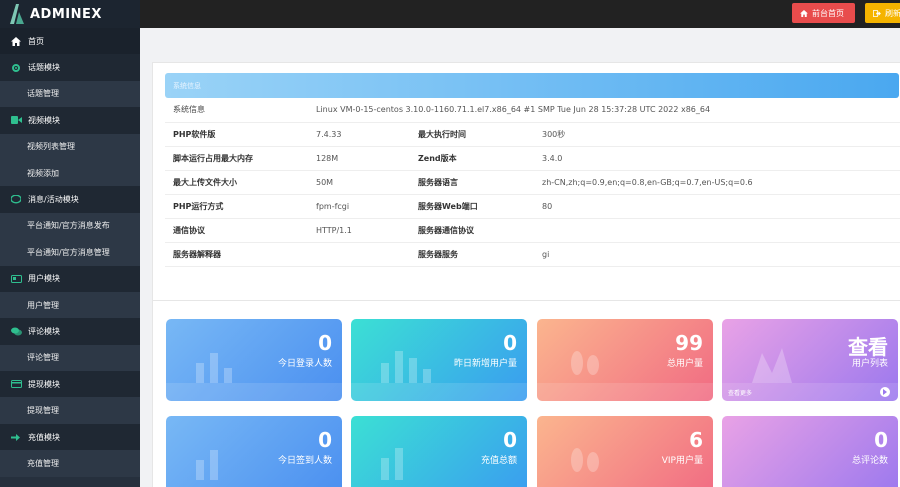 This screenshot has height=487, width=900. What do you see at coordinates (359, 134) in the screenshot?
I see `info-value: 7.4.33` at bounding box center [359, 134].